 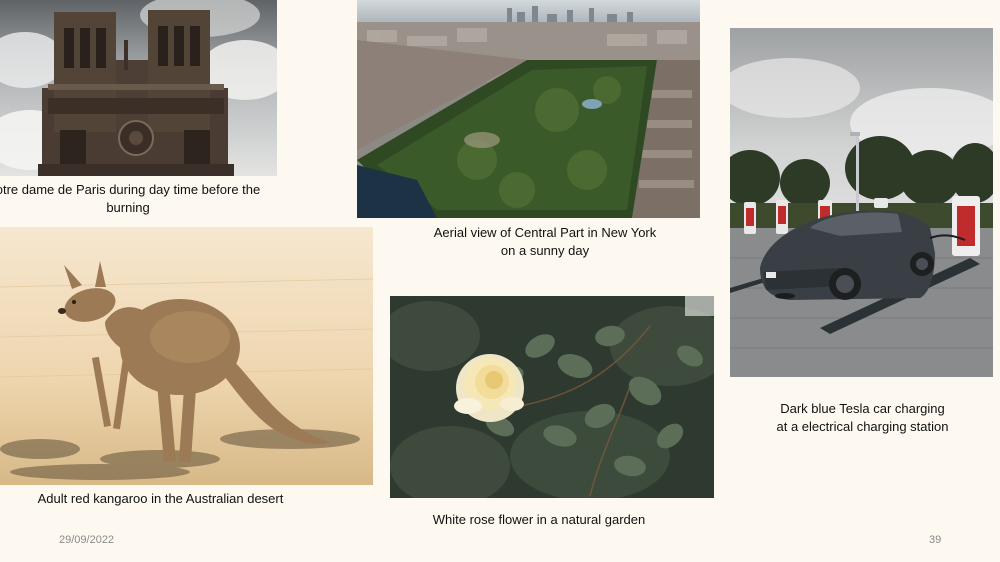 I want to click on rose-caption: White rose flower in a natural garden, so click(x=539, y=519).